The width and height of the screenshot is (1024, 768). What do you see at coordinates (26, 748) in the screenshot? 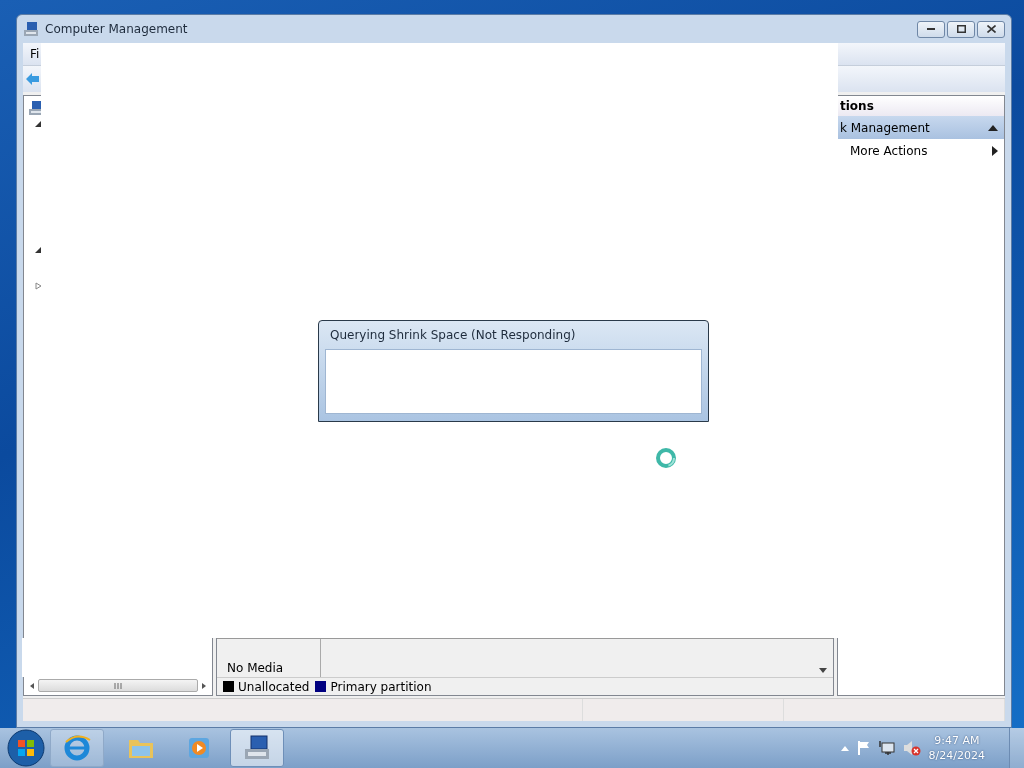
I see `start-orb-icon` at bounding box center [26, 748].